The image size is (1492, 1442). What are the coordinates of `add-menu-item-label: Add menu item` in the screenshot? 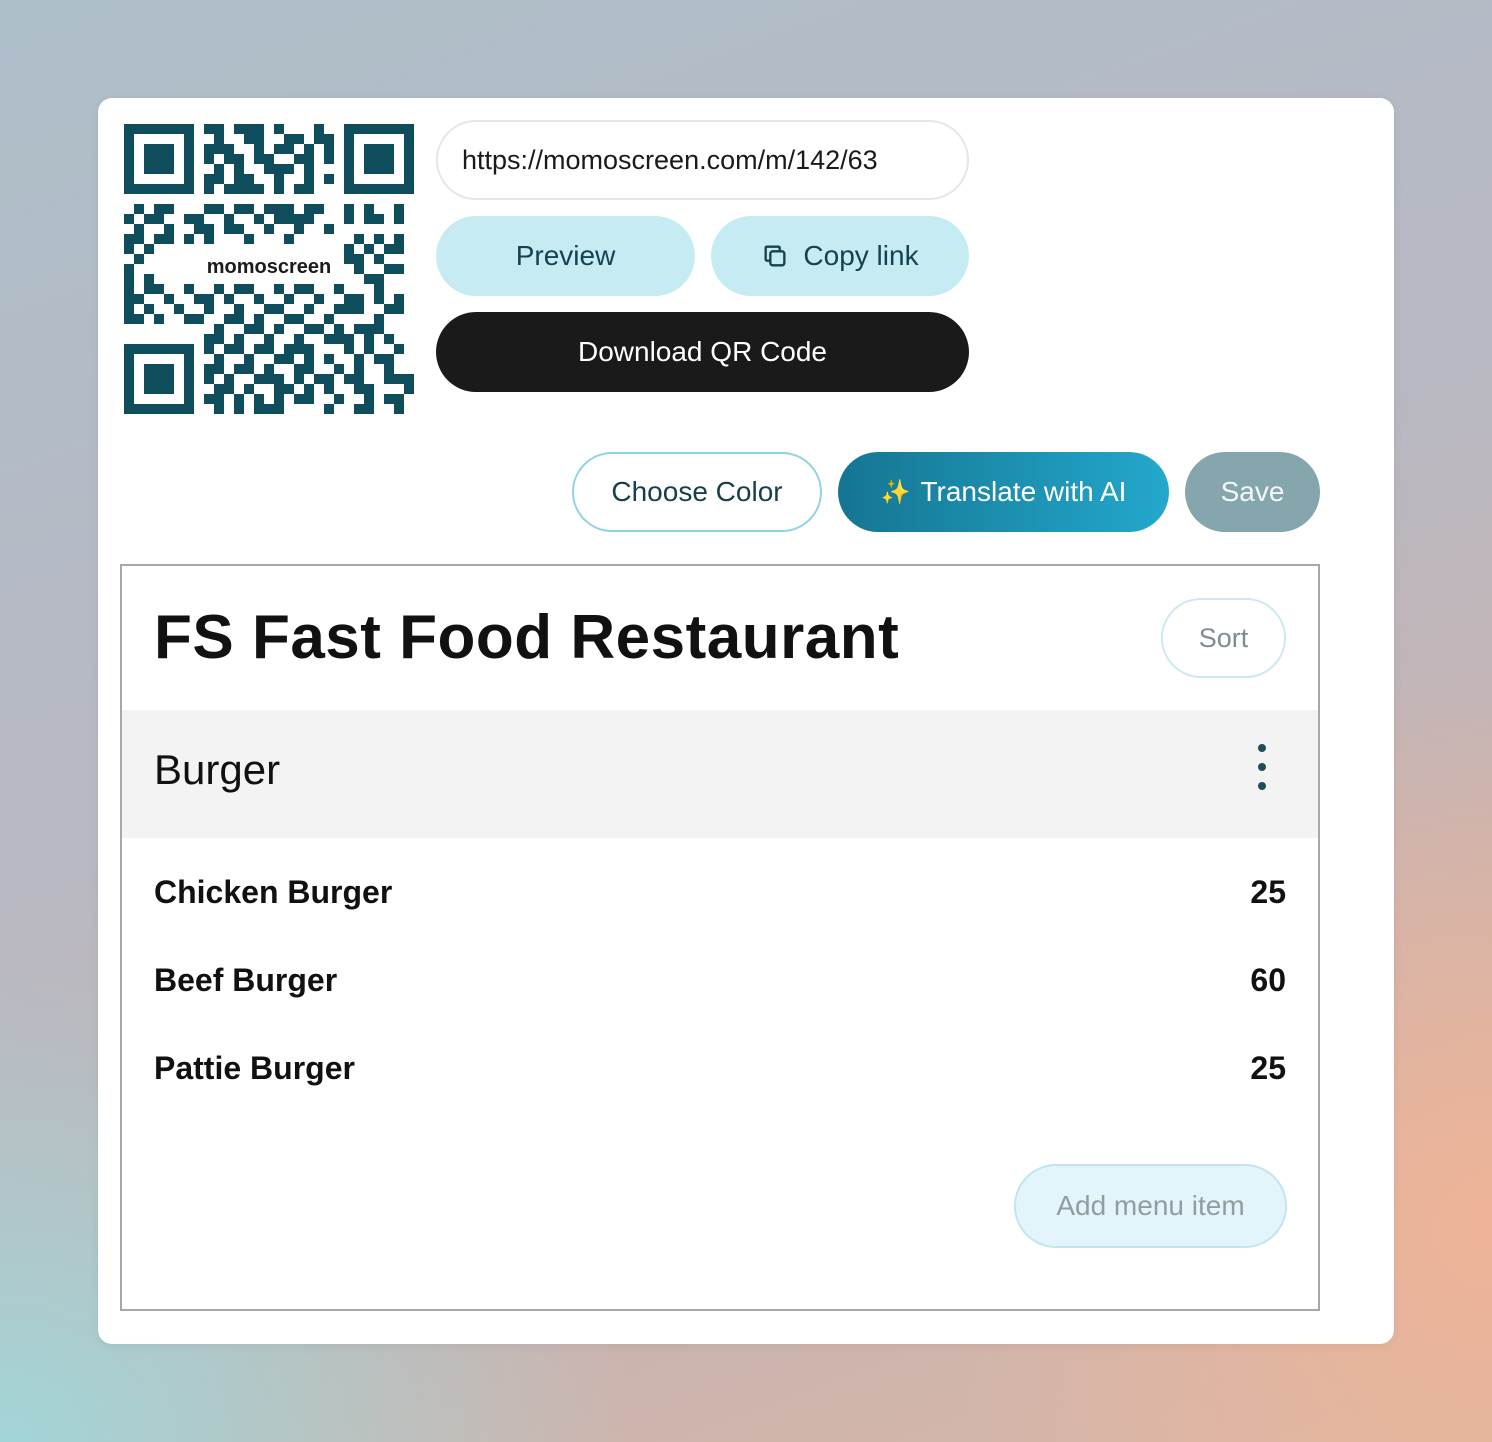 It's located at (1150, 1205).